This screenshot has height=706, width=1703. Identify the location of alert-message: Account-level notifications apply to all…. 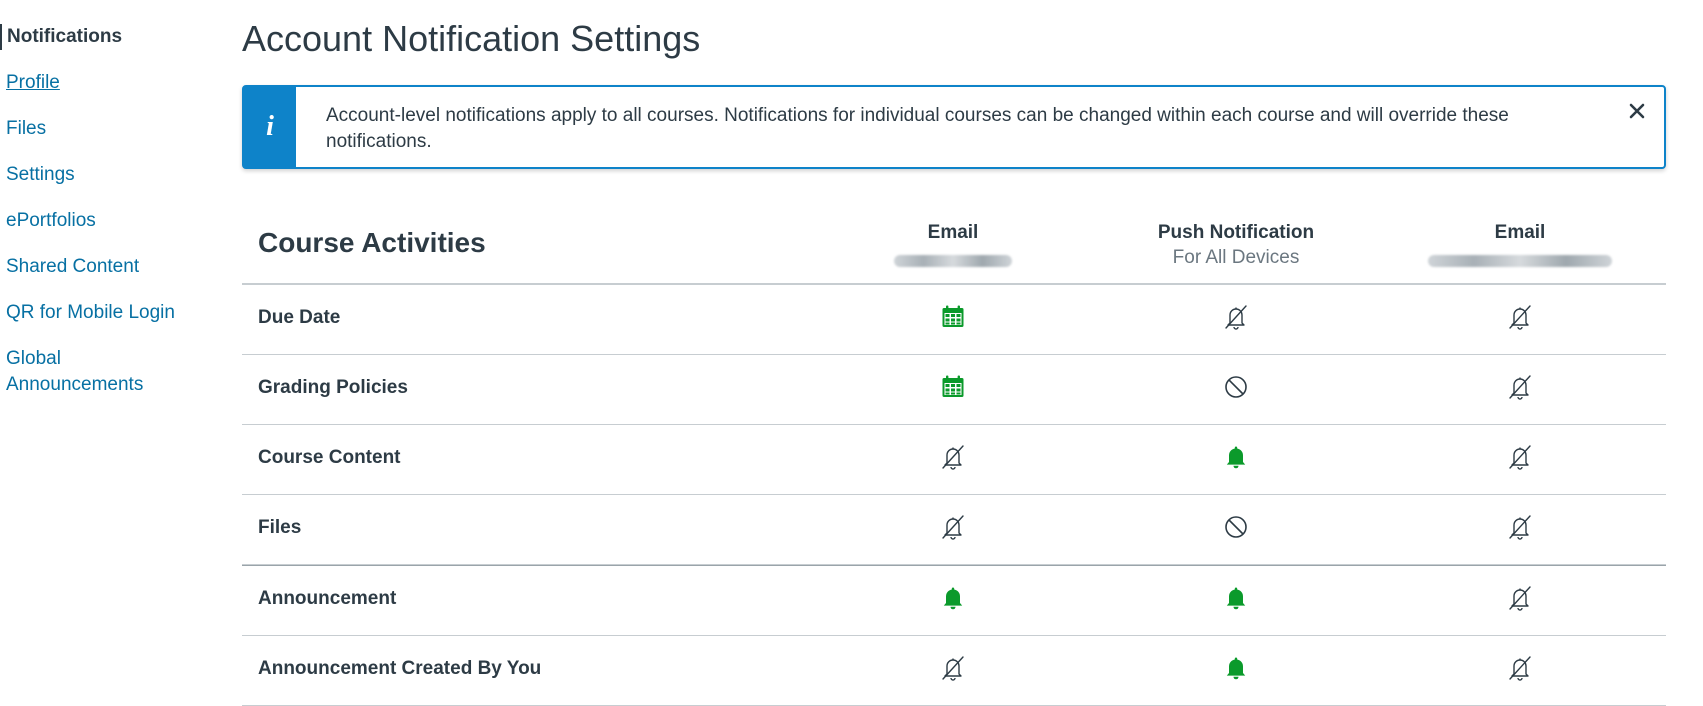
(917, 128).